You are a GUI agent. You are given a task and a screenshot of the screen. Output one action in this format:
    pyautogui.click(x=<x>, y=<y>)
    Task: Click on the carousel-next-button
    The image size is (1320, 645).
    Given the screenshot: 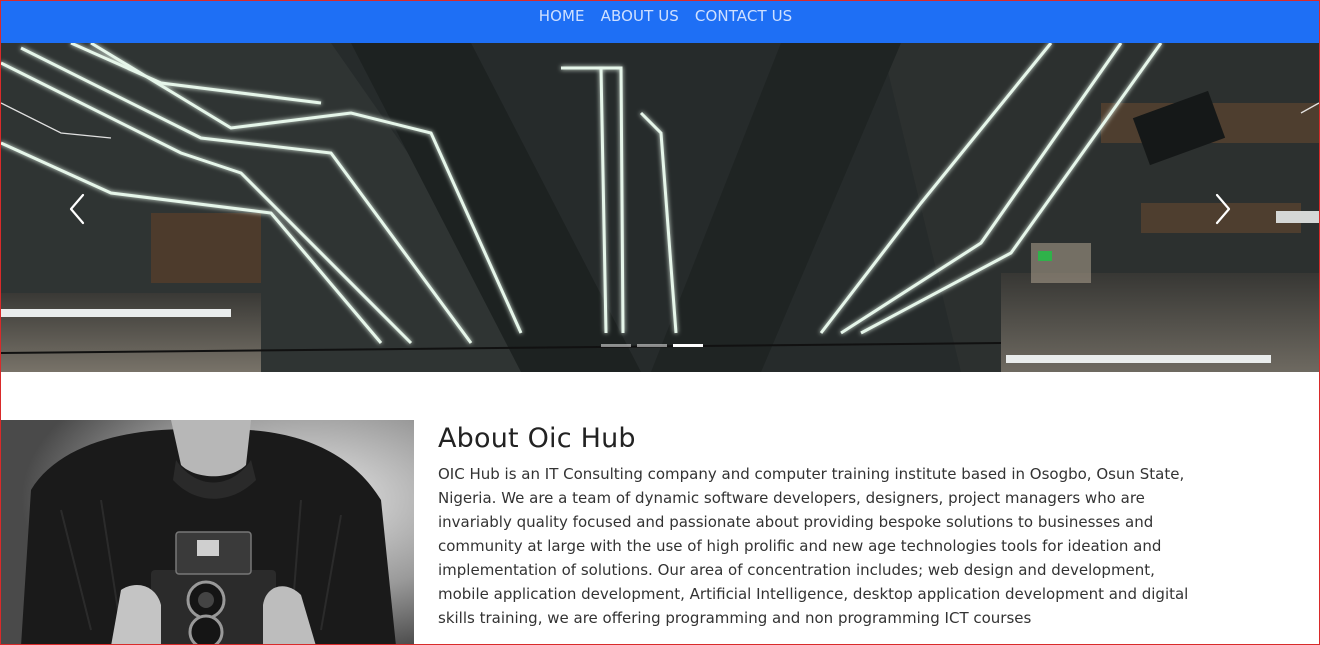 What is the action you would take?
    pyautogui.click(x=1223, y=209)
    